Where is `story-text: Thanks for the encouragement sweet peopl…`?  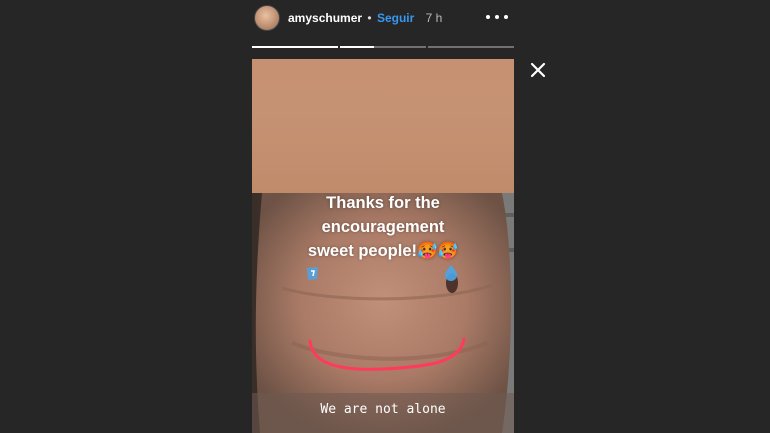
story-text: Thanks for the encouragement sweet peopl… is located at coordinates (383, 227).